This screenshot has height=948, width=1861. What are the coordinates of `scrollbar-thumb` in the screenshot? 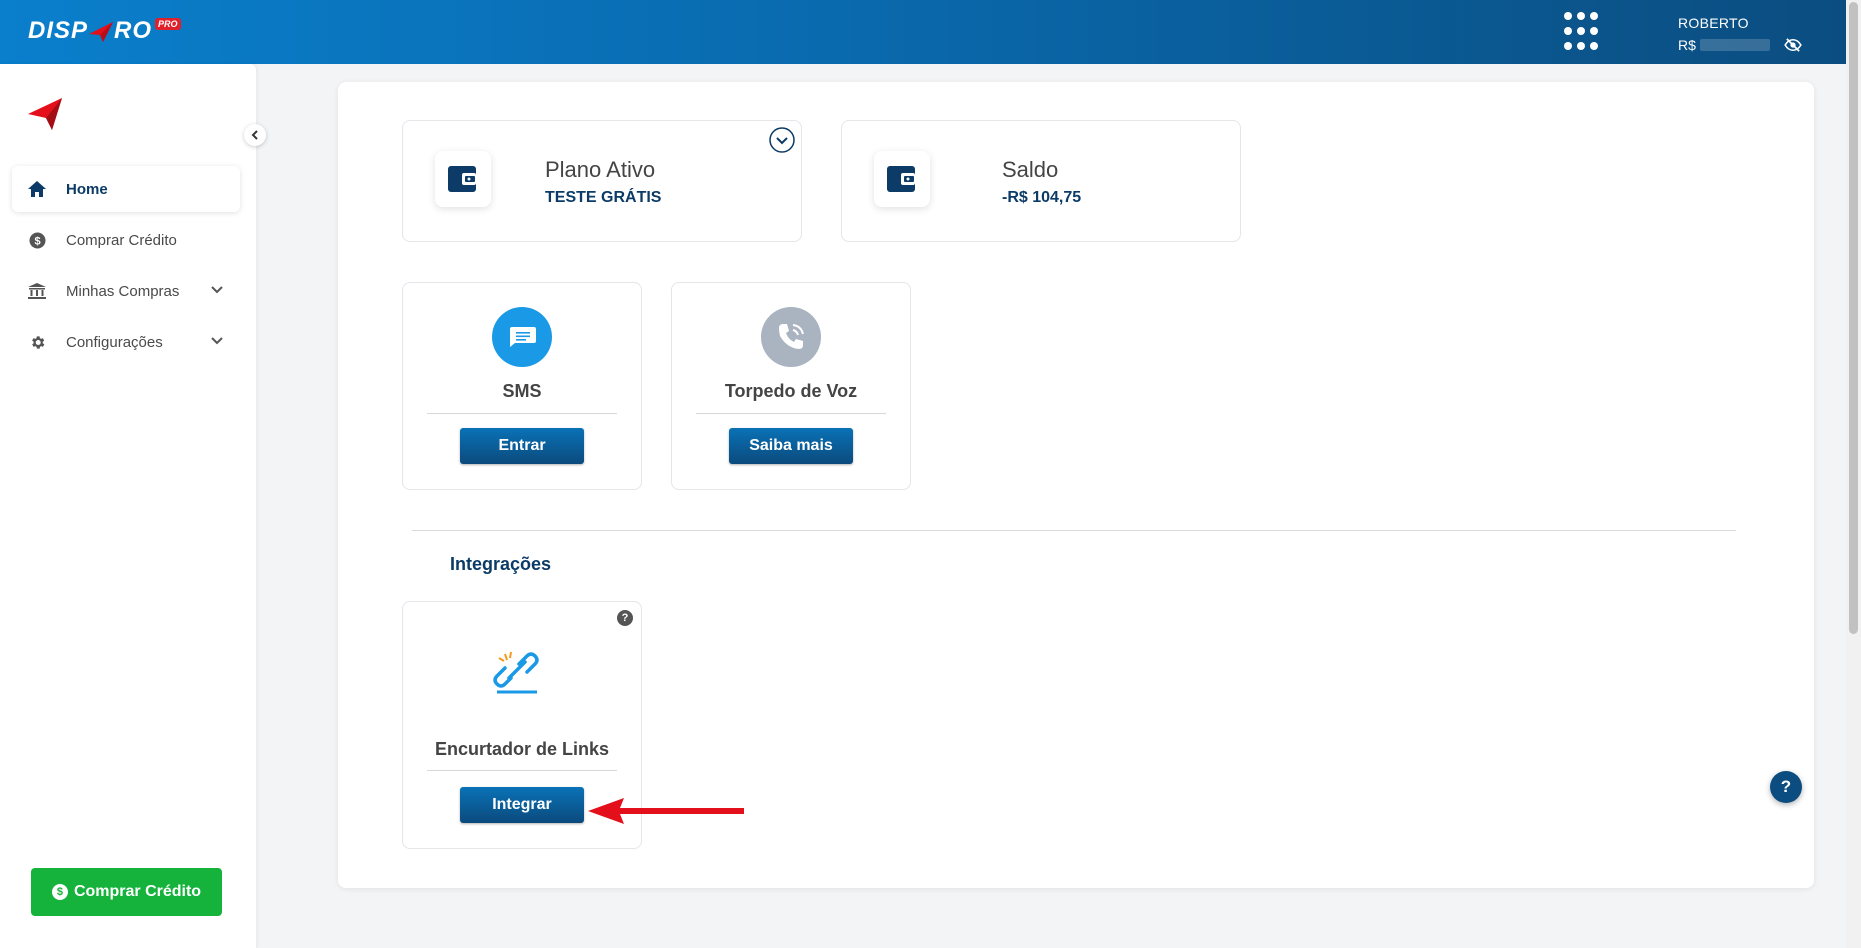 It's located at (1853, 318).